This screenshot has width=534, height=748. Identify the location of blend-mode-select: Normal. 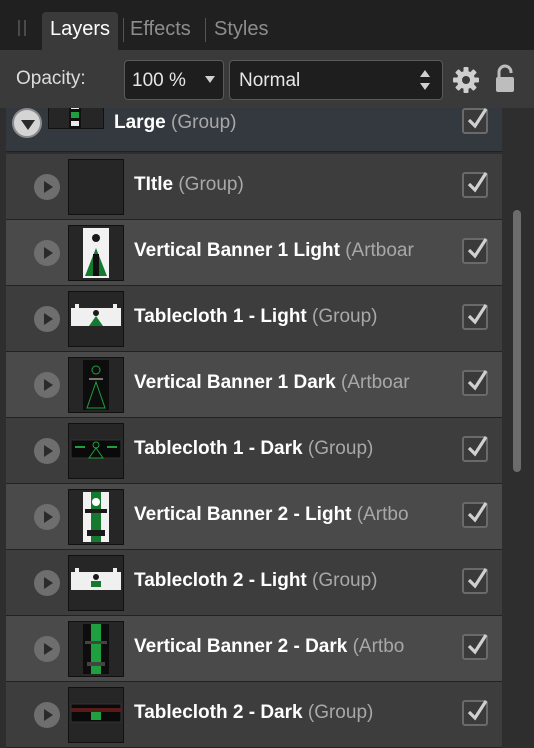
(336, 80).